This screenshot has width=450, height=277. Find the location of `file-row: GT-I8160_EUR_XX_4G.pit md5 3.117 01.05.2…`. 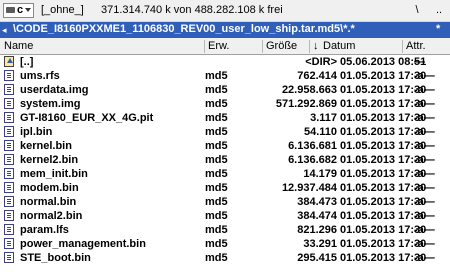

file-row: GT-I8160_EUR_XX_4G.pit md5 3.117 01.05.2… is located at coordinates (225, 118).